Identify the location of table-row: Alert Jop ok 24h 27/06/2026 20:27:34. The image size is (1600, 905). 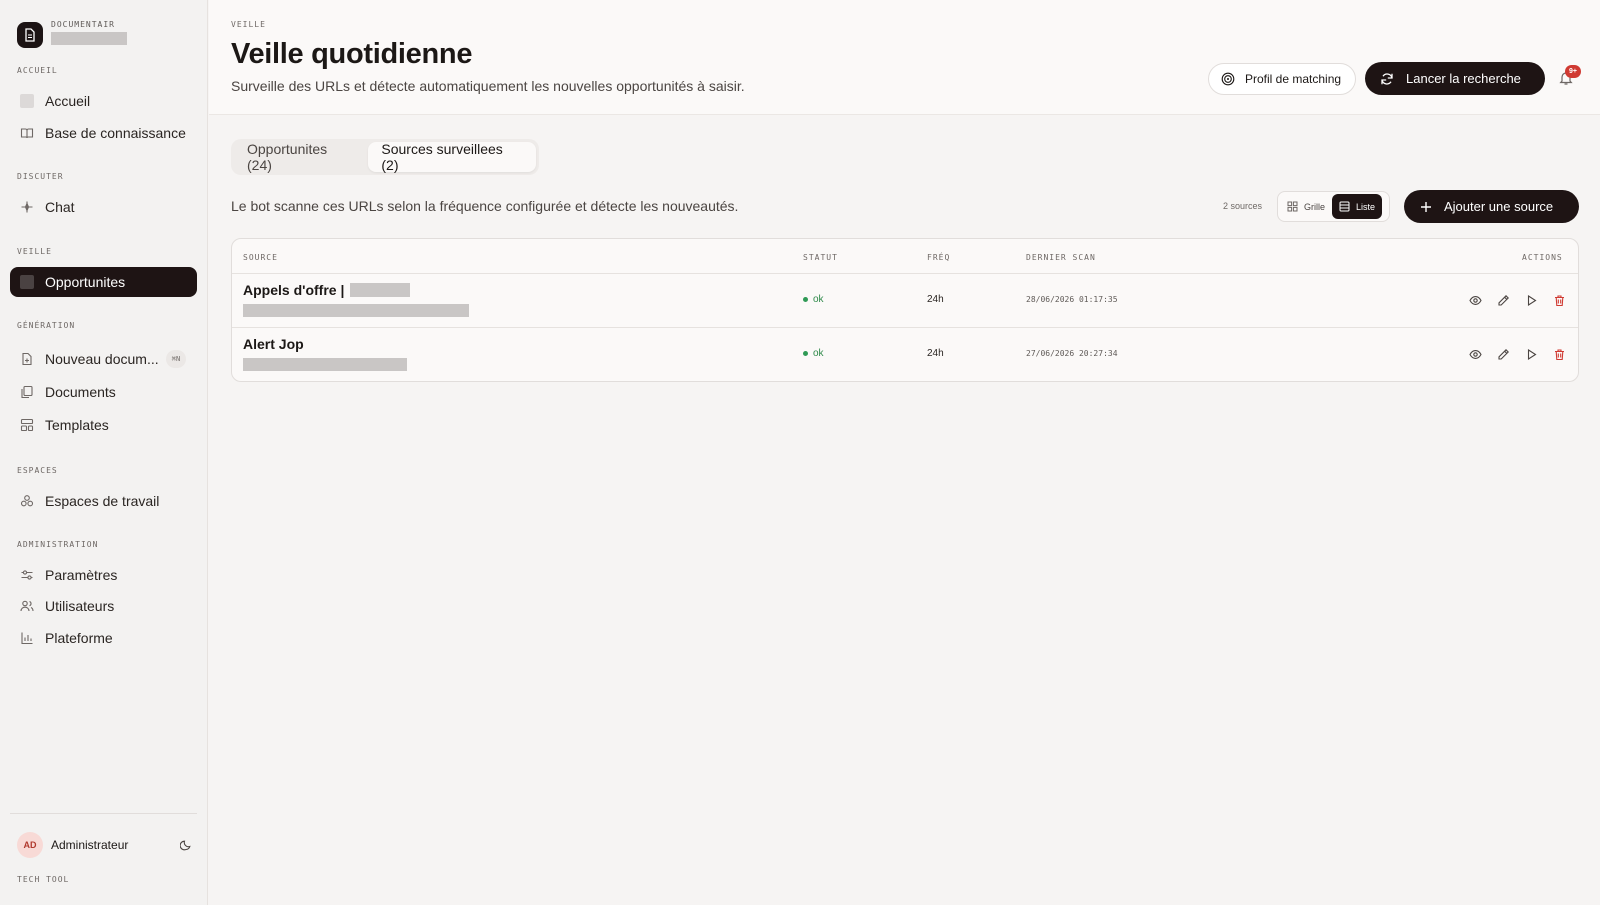
(905, 353).